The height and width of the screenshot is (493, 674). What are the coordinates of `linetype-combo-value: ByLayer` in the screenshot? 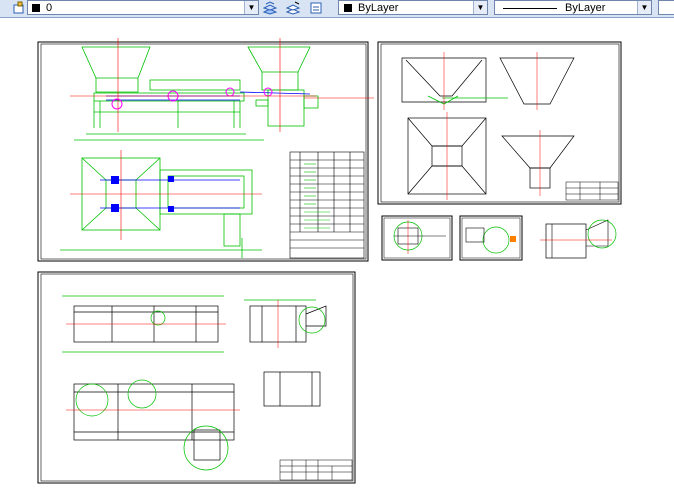 It's located at (585, 8).